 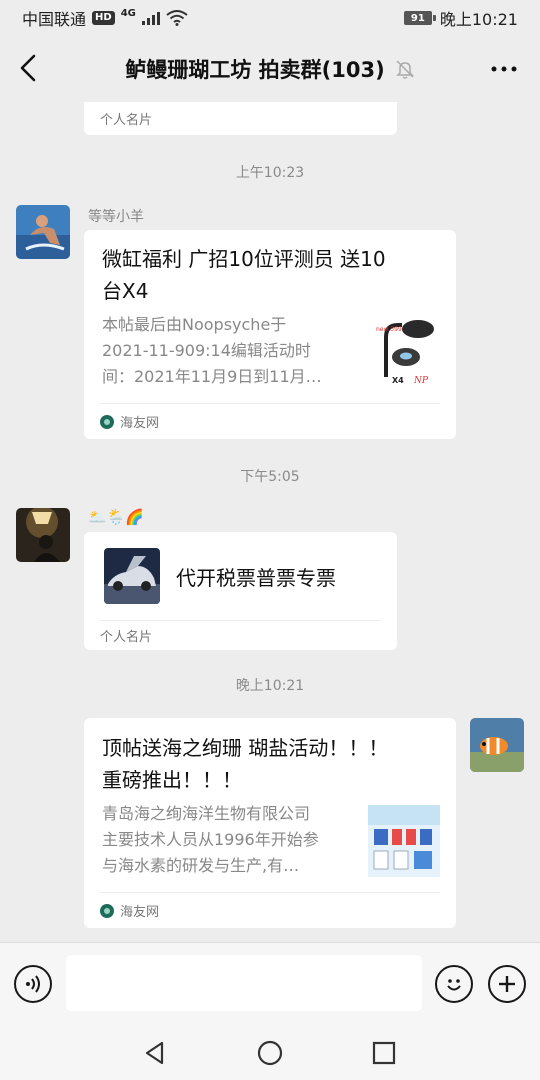 I want to click on link-desc-line: 青岛海之绚海洋生物有限公司, so click(x=206, y=813).